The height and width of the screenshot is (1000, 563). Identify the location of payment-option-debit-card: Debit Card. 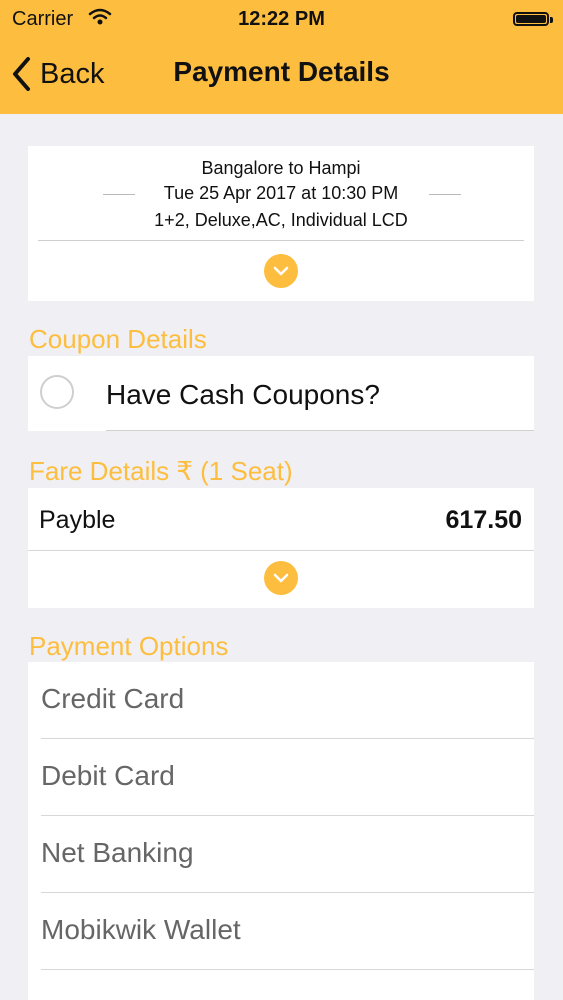
(281, 777).